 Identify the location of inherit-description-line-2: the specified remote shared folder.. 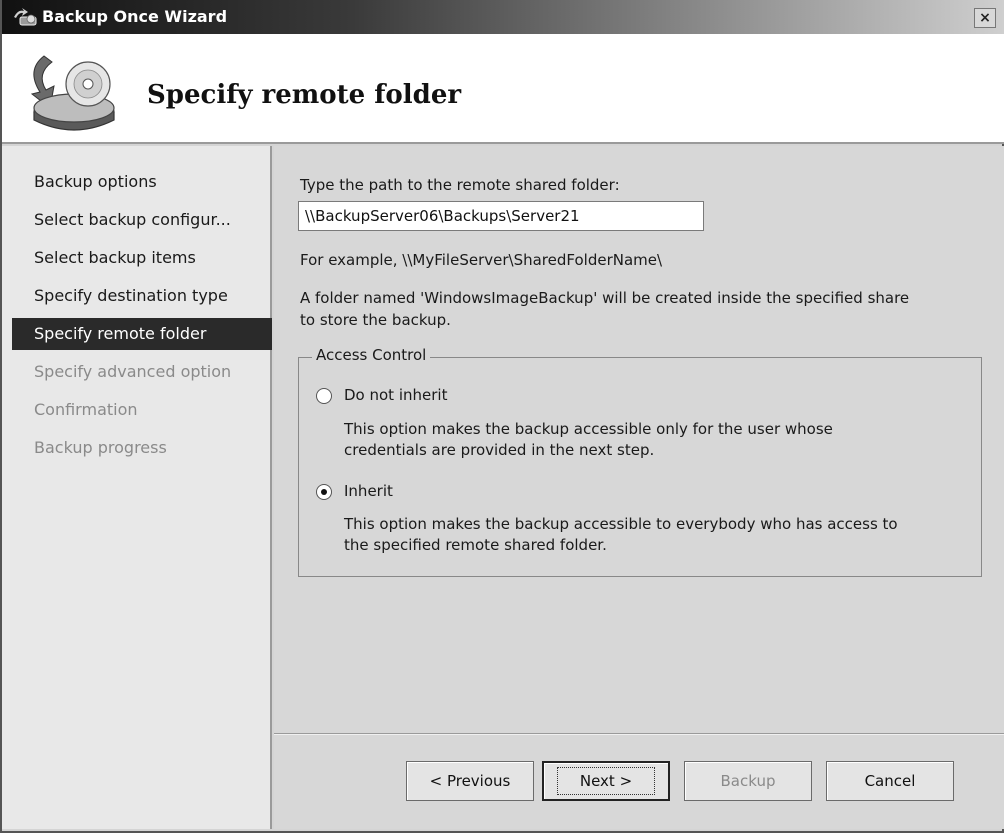
(475, 545).